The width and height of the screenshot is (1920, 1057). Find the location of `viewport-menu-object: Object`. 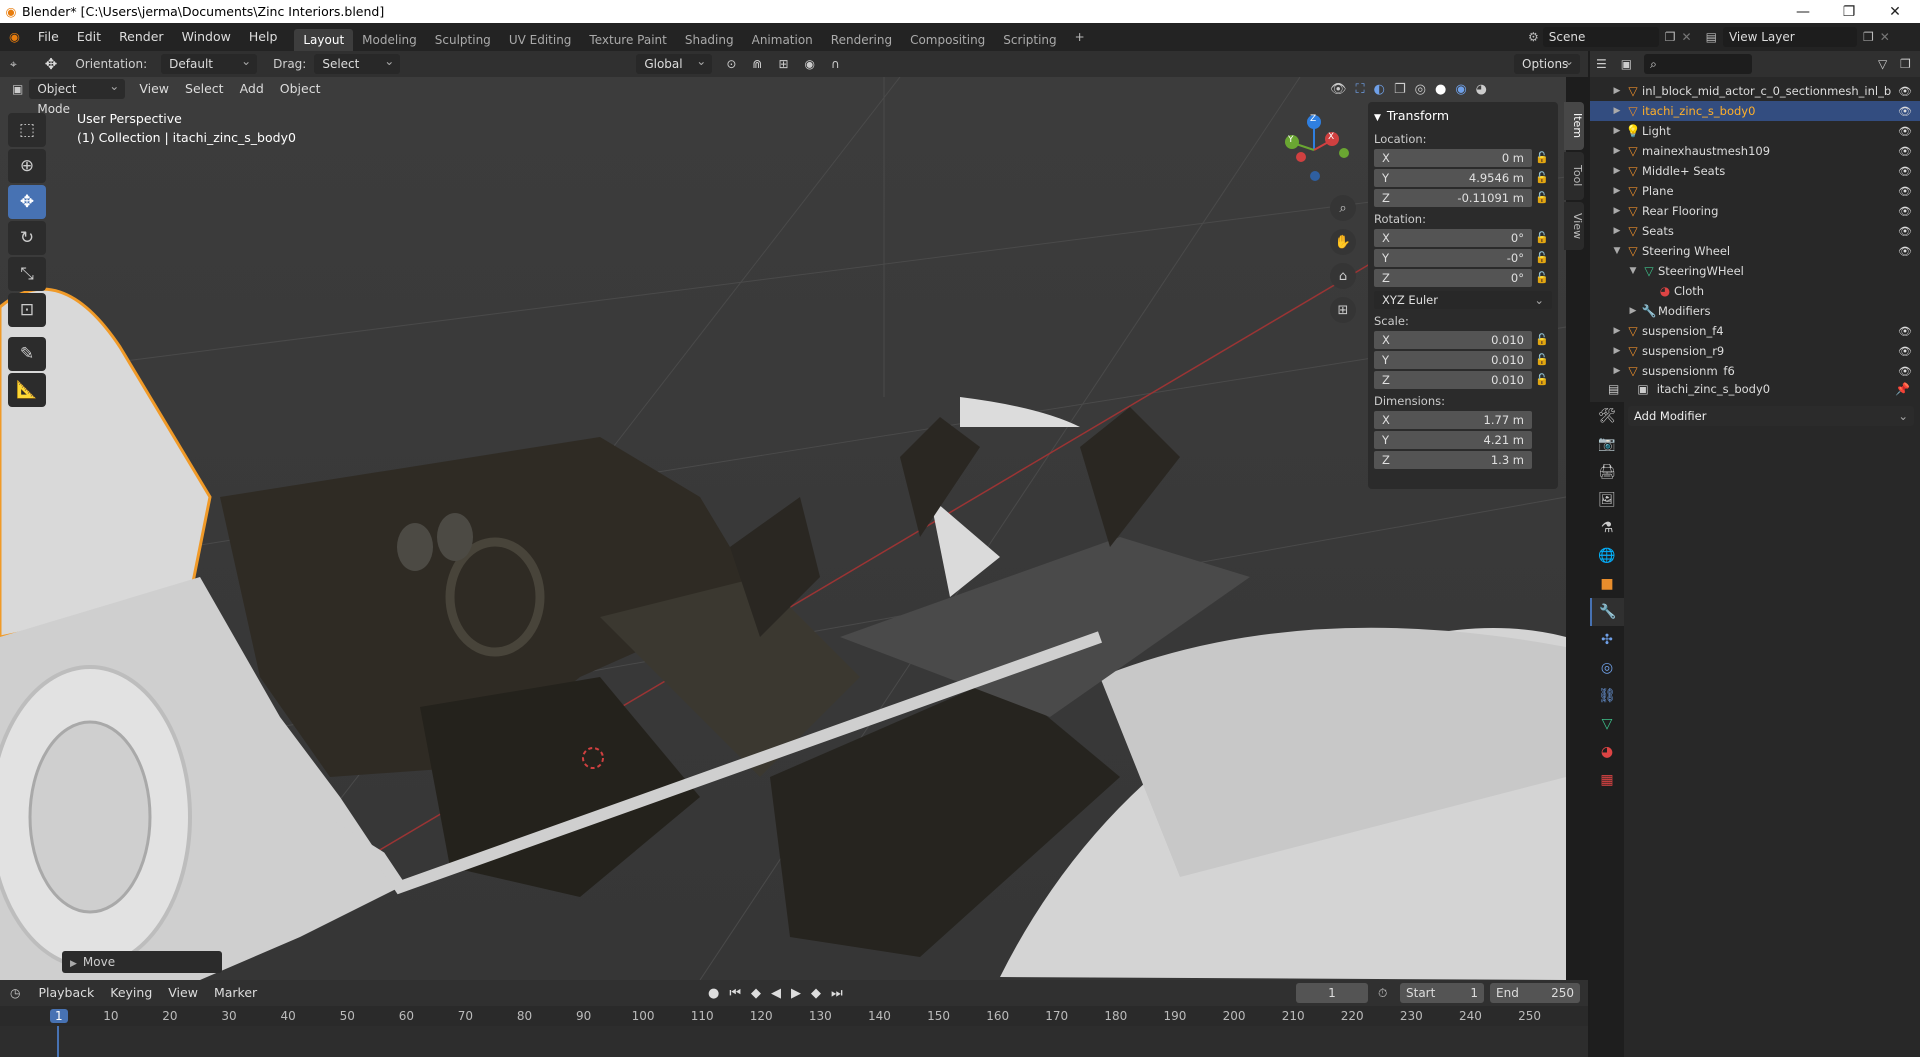

viewport-menu-object: Object is located at coordinates (300, 89).